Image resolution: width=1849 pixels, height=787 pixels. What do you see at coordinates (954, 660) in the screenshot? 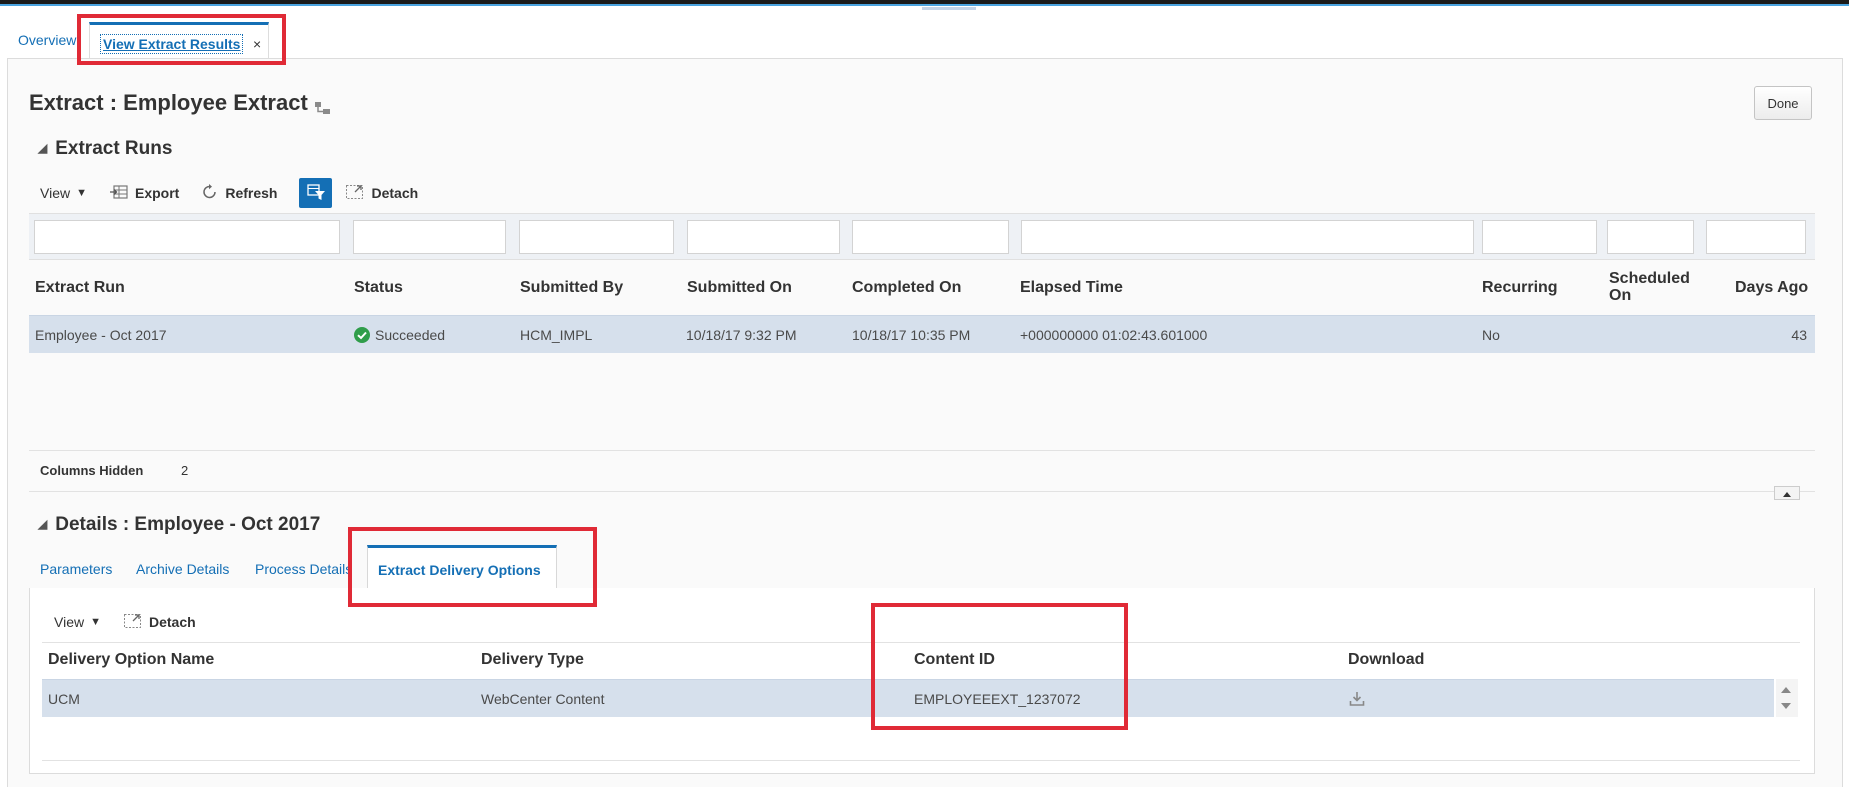
I see `col-content-id: Content ID` at bounding box center [954, 660].